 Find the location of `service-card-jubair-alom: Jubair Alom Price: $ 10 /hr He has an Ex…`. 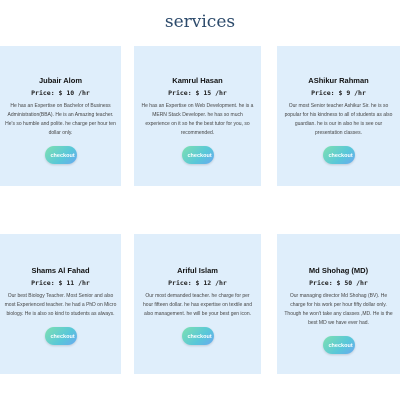

service-card-jubair-alom: Jubair Alom Price: $ 10 /hr He has an Ex… is located at coordinates (60, 116).